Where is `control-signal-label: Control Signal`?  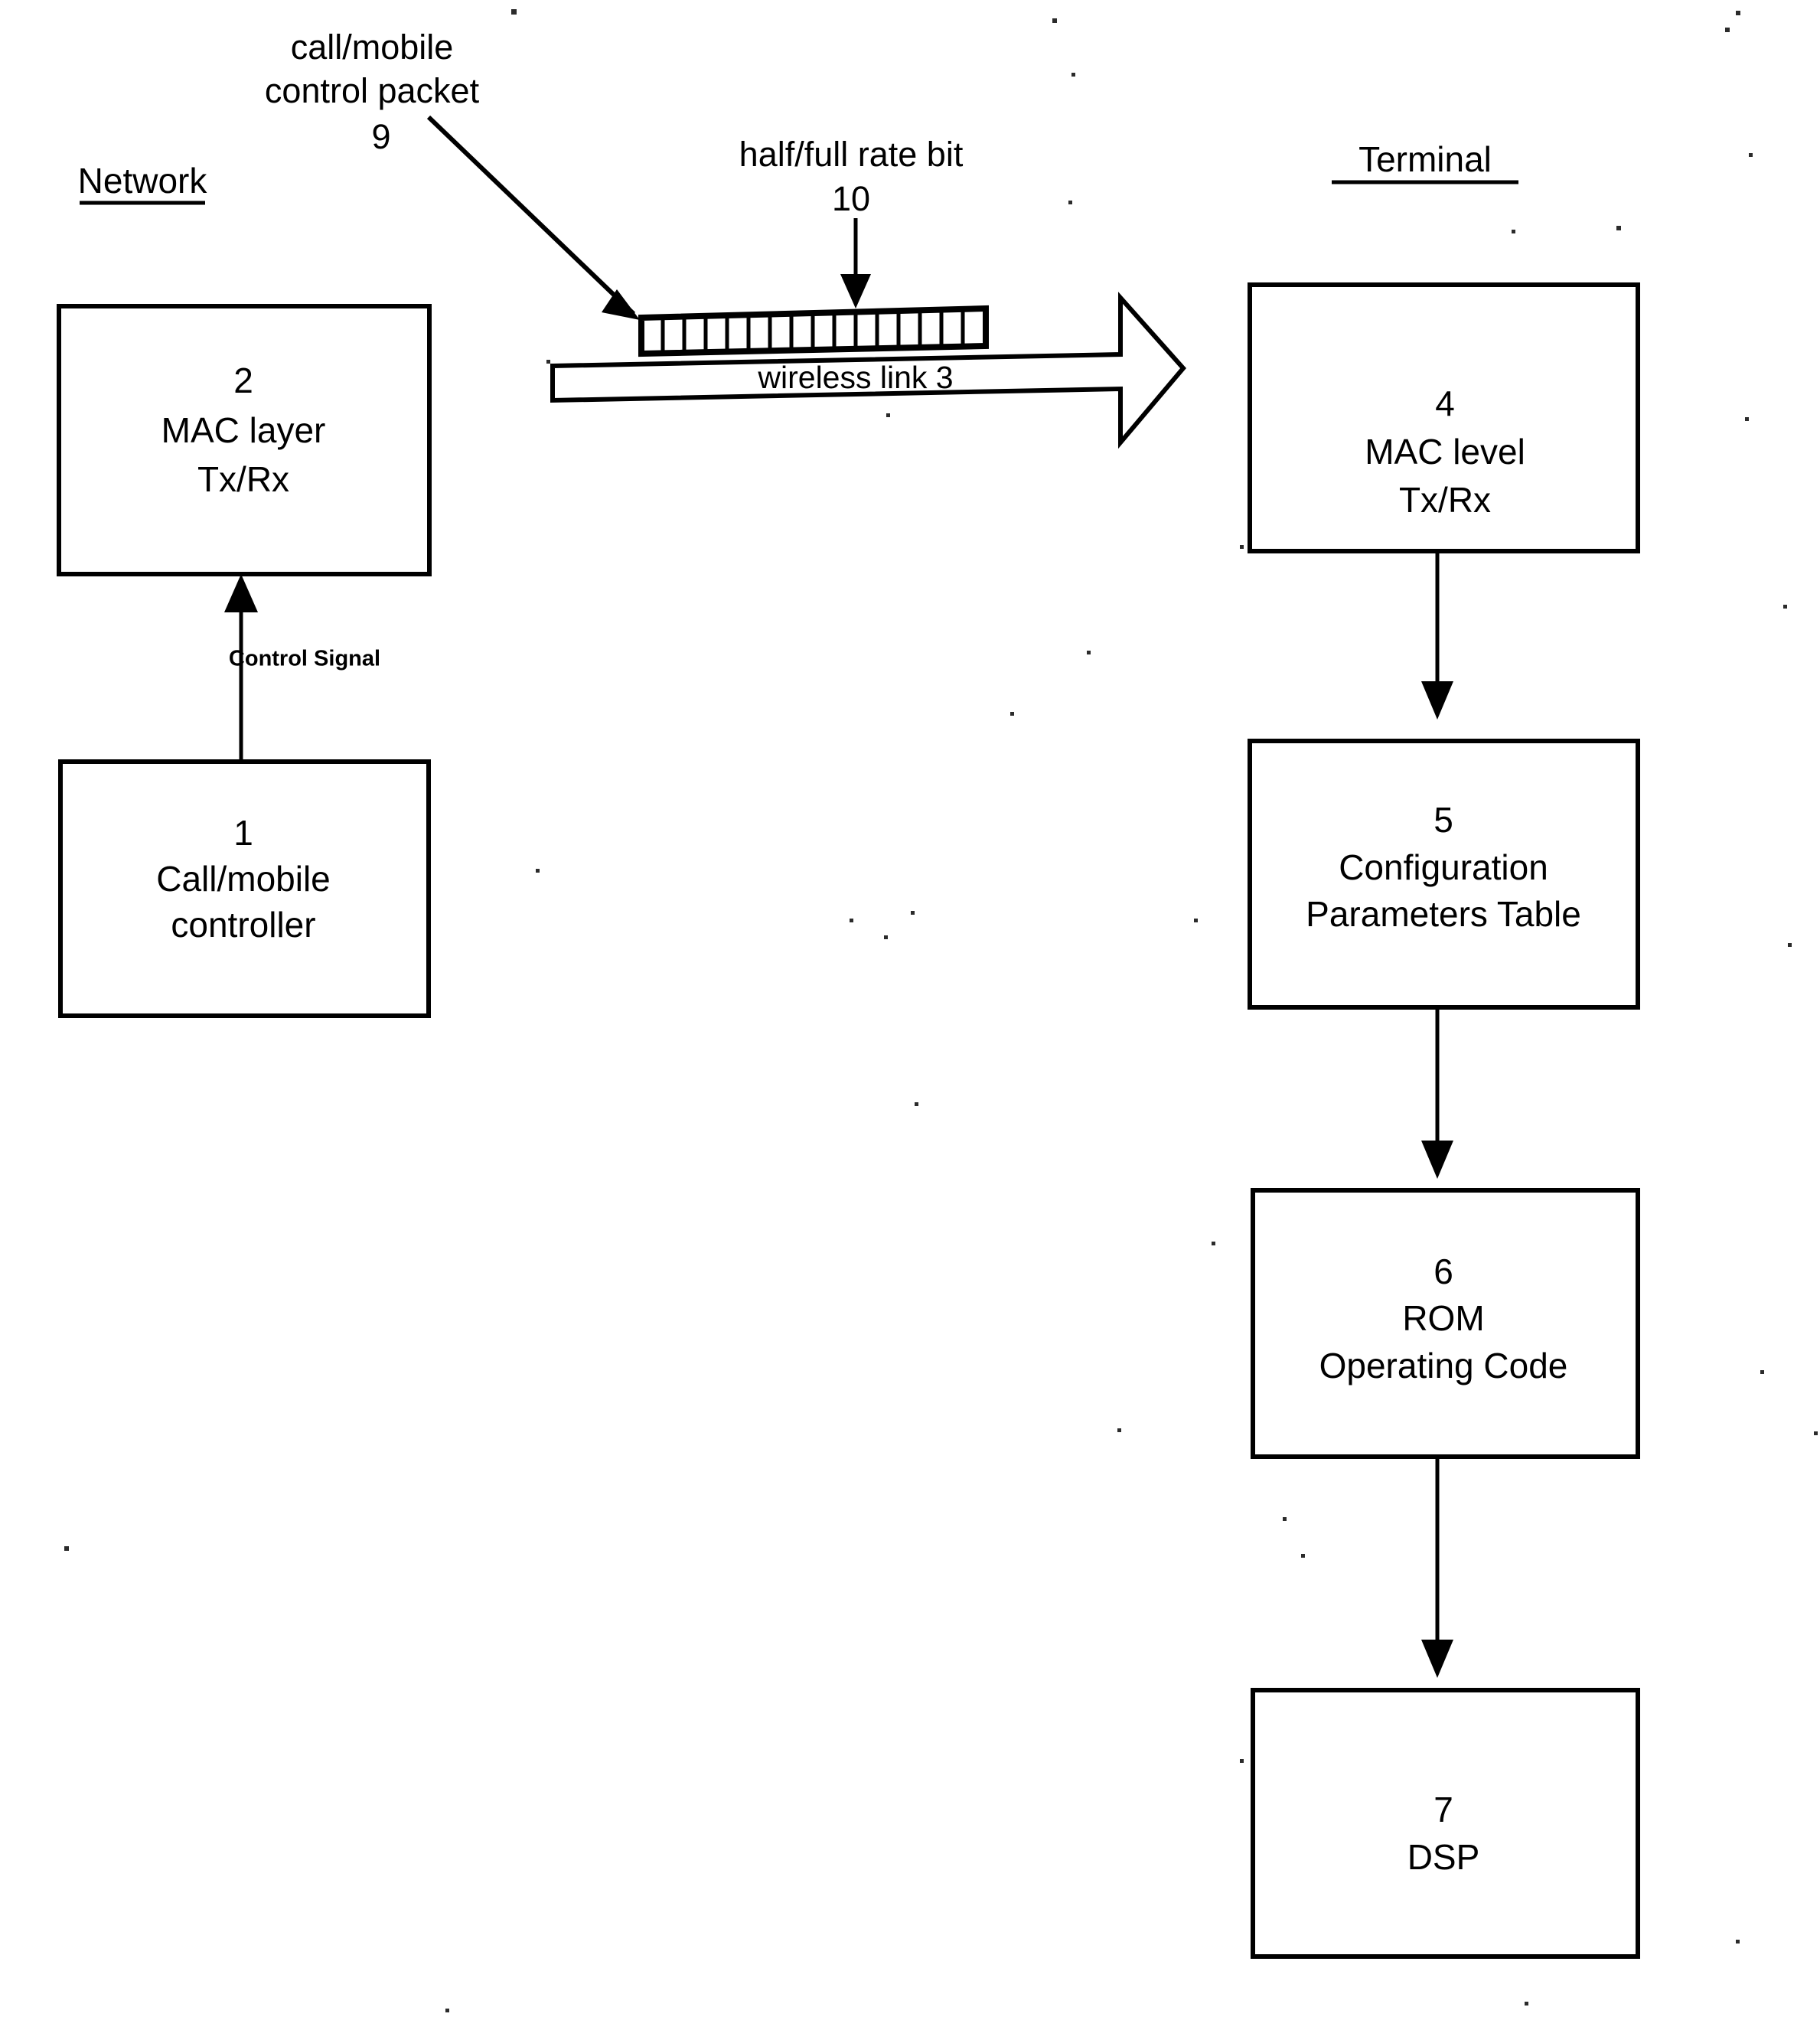
control-signal-label: Control Signal is located at coordinates (304, 659).